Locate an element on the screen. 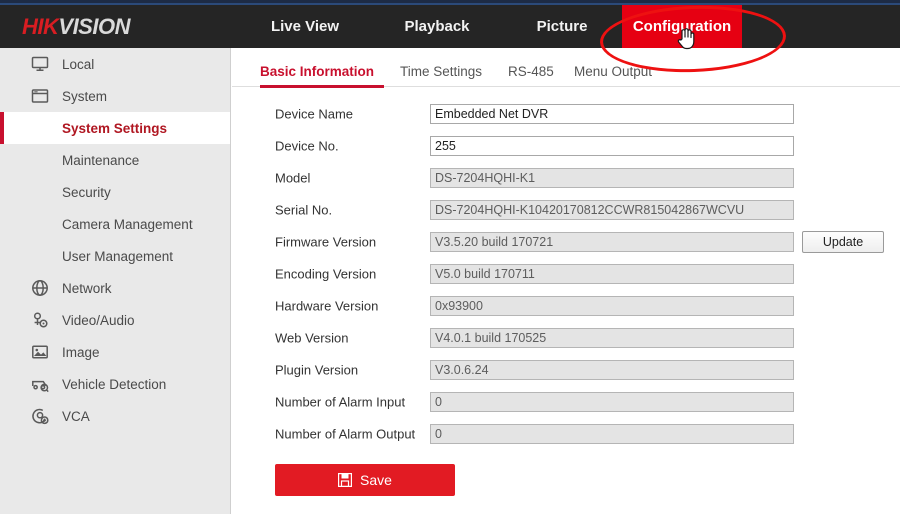  subtab-basic-information: Basic Information is located at coordinates (322, 72).